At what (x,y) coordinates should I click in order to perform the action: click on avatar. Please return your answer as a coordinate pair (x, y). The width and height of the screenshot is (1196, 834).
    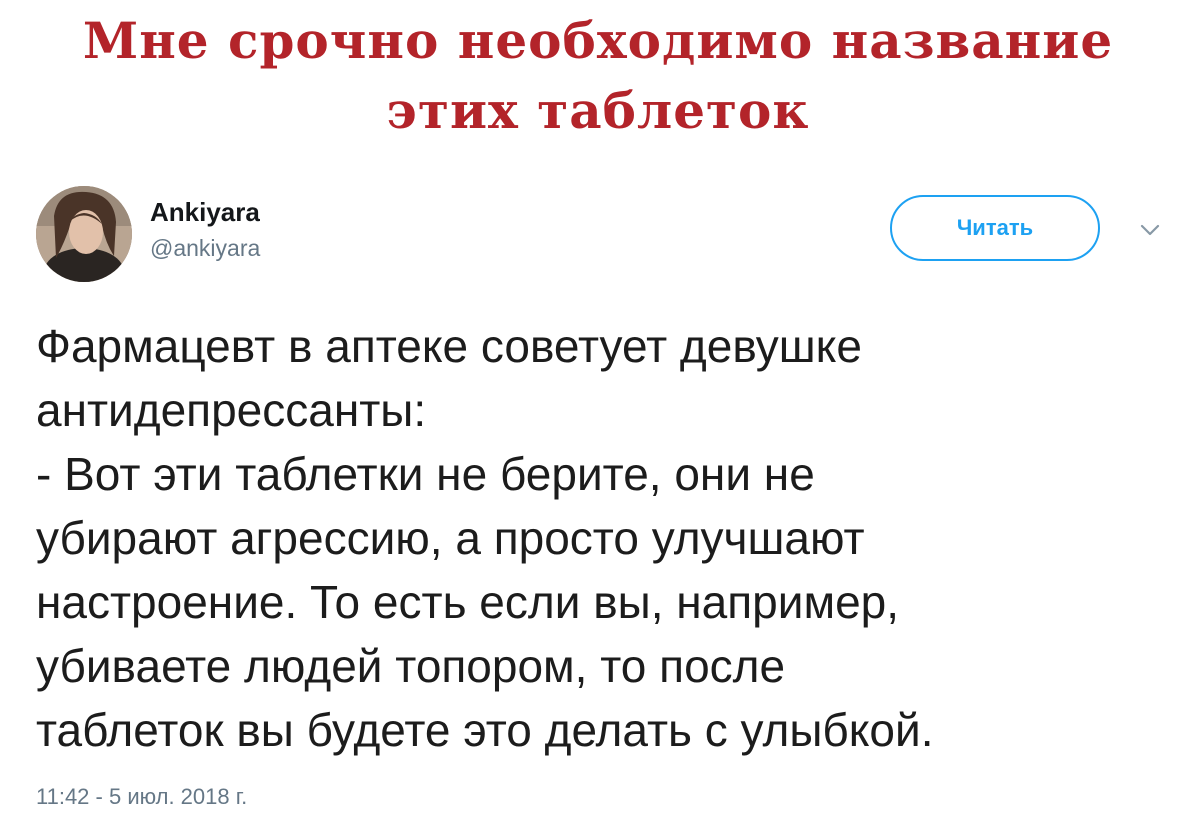
    Looking at the image, I should click on (84, 234).